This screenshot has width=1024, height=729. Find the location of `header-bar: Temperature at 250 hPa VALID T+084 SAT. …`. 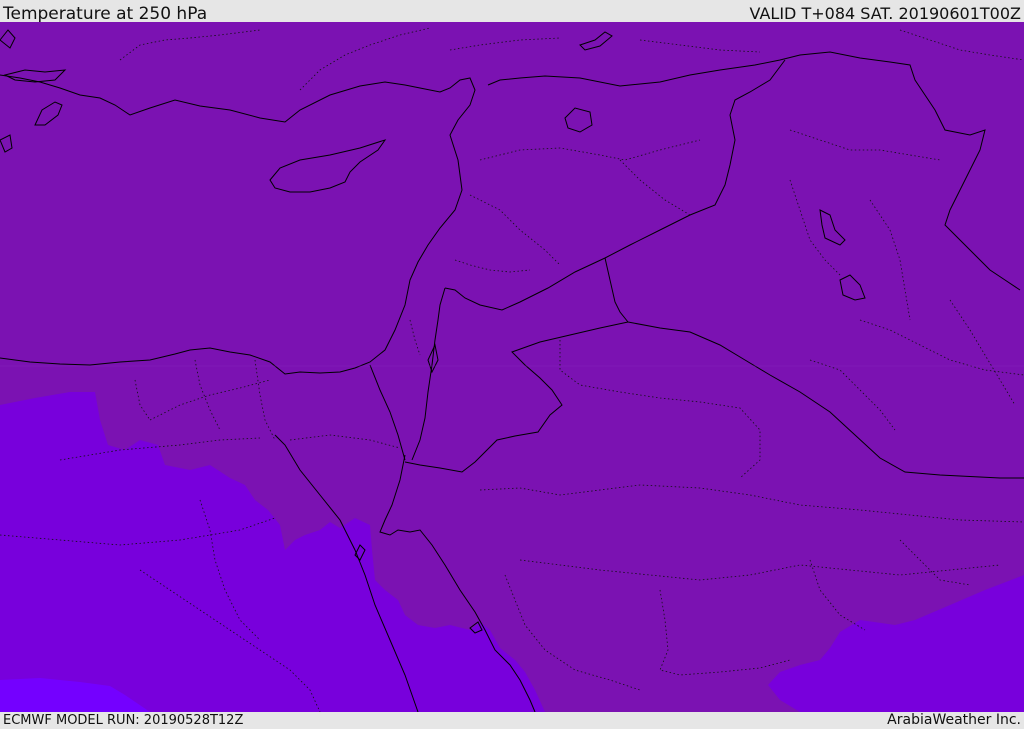

header-bar: Temperature at 250 hPa VALID T+084 SAT. … is located at coordinates (512, 12).